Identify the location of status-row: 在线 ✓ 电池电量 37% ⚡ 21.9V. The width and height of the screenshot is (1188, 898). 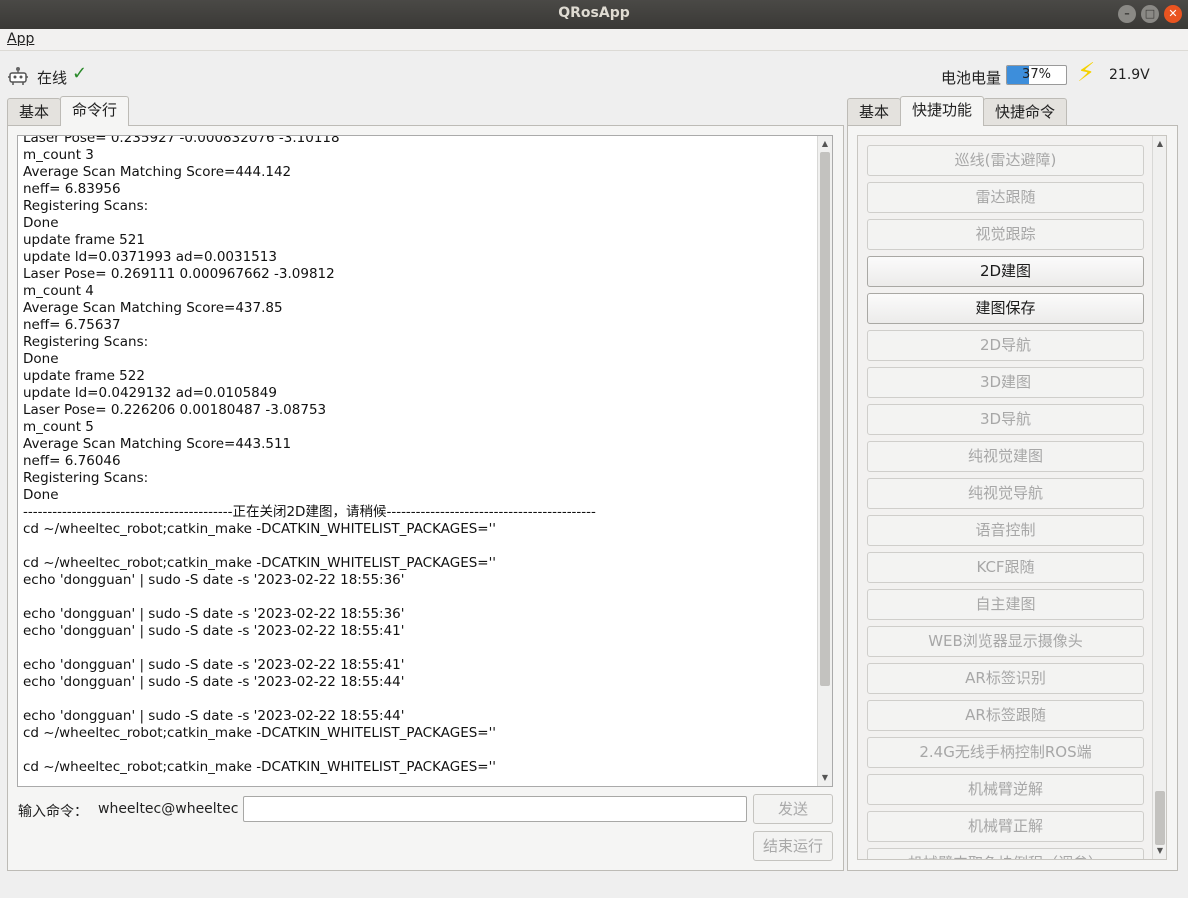
(594, 74).